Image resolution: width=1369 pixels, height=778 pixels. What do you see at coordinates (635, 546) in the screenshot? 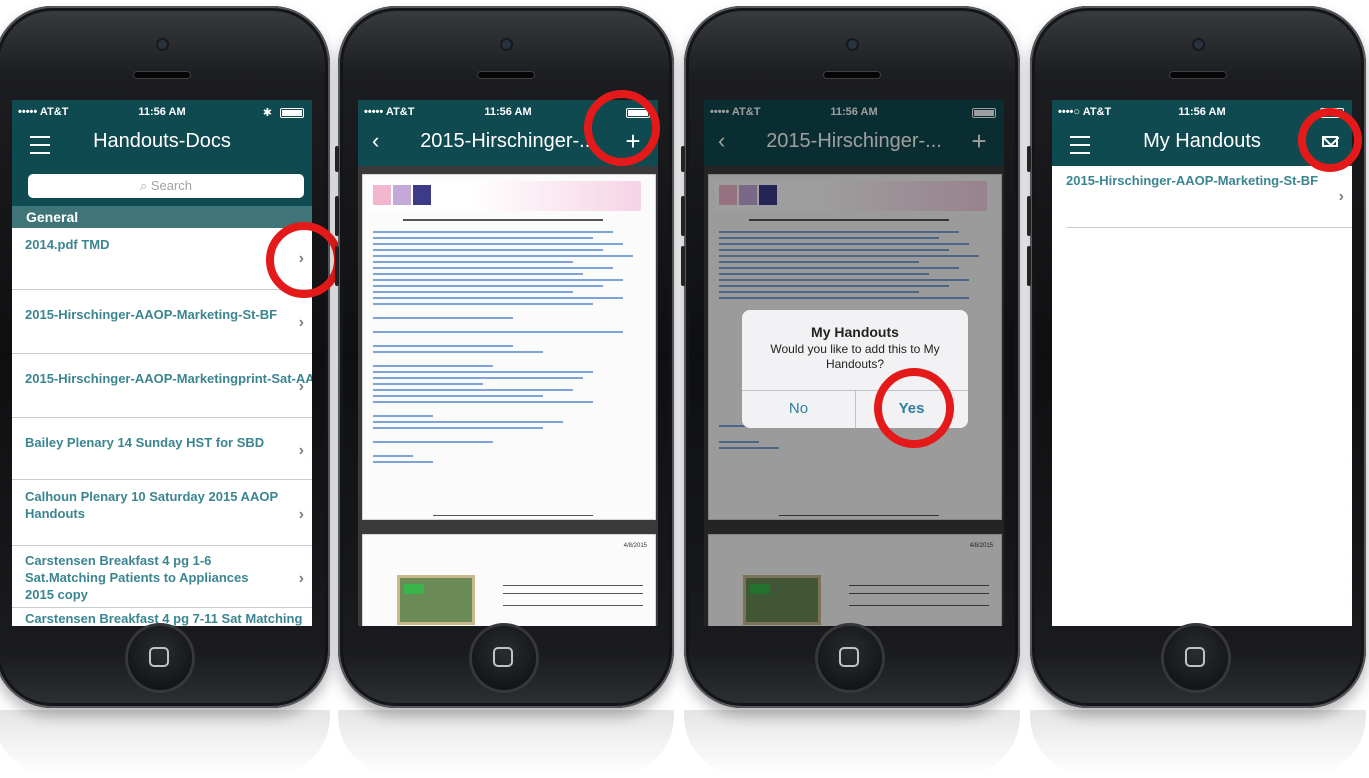
I see `document-date: 4/8/2015` at bounding box center [635, 546].